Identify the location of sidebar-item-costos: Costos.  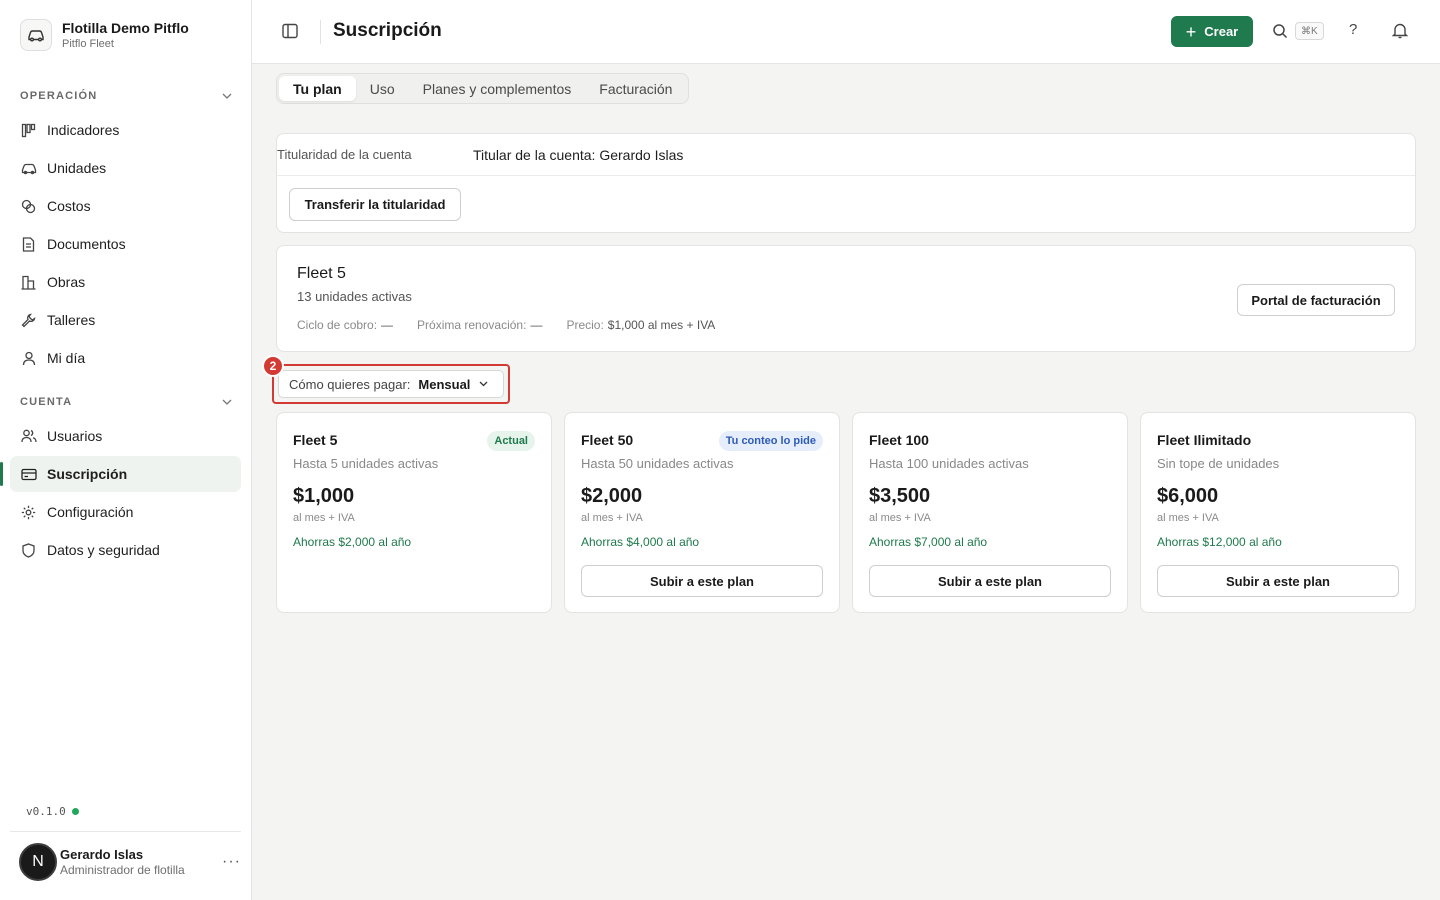
(125, 206).